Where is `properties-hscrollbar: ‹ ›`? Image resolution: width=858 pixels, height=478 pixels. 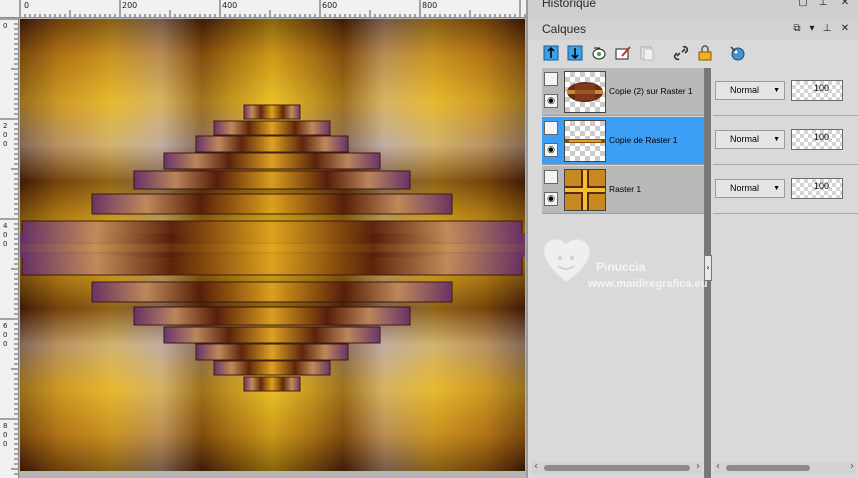
properties-hscrollbar: ‹ › is located at coordinates (785, 467).